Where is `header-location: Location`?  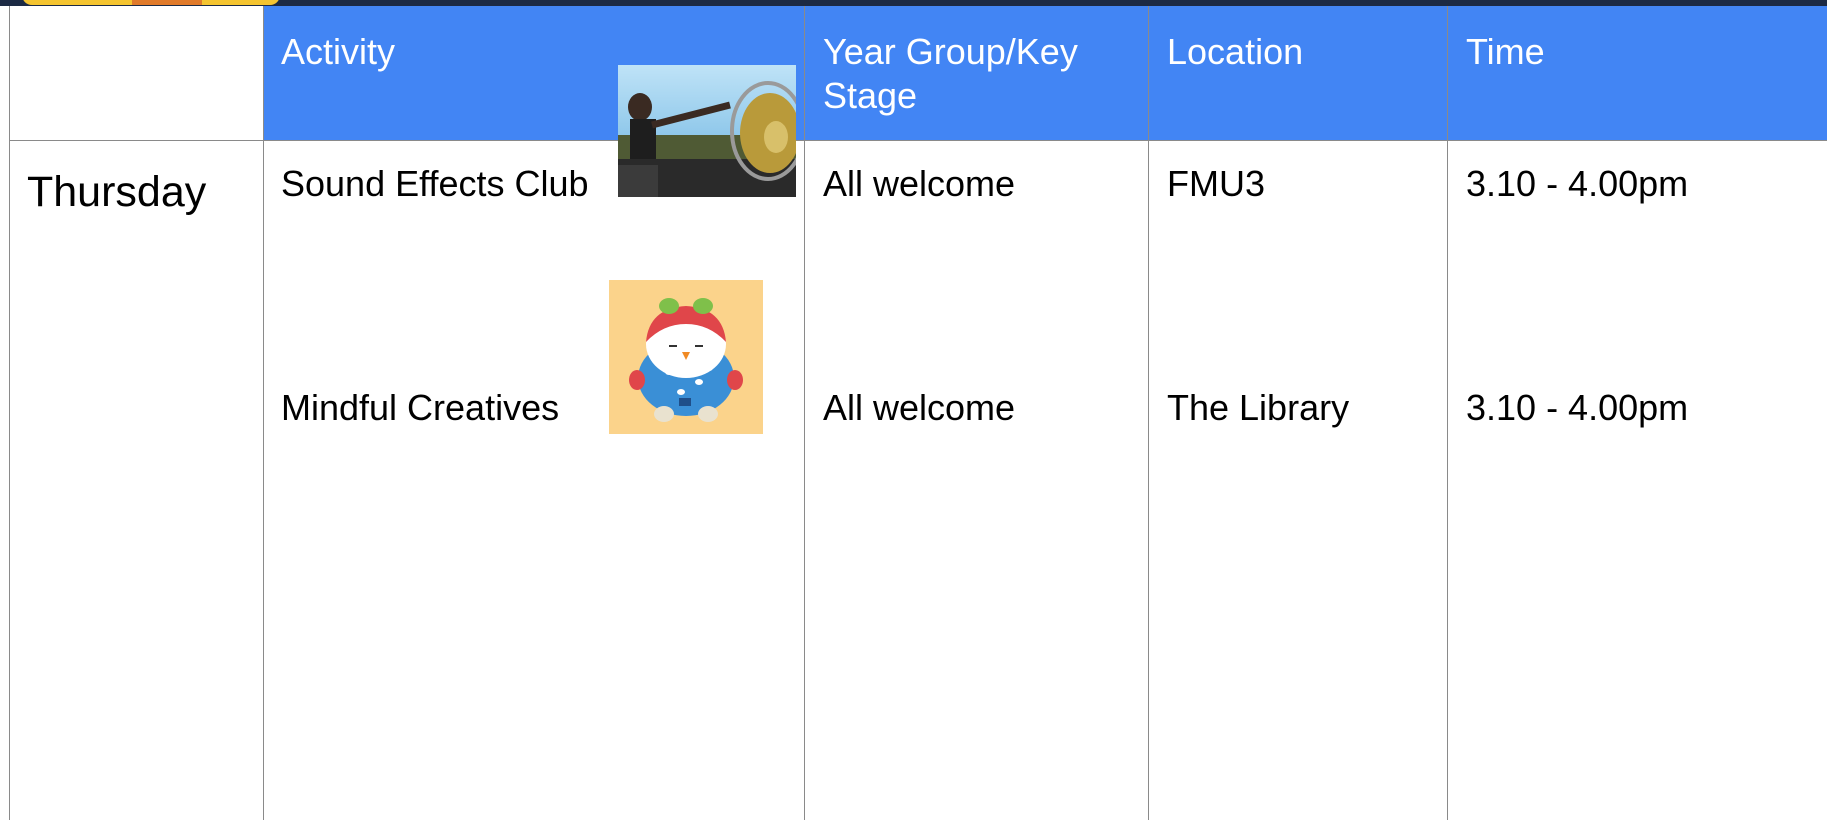
header-location: Location is located at coordinates (1235, 51).